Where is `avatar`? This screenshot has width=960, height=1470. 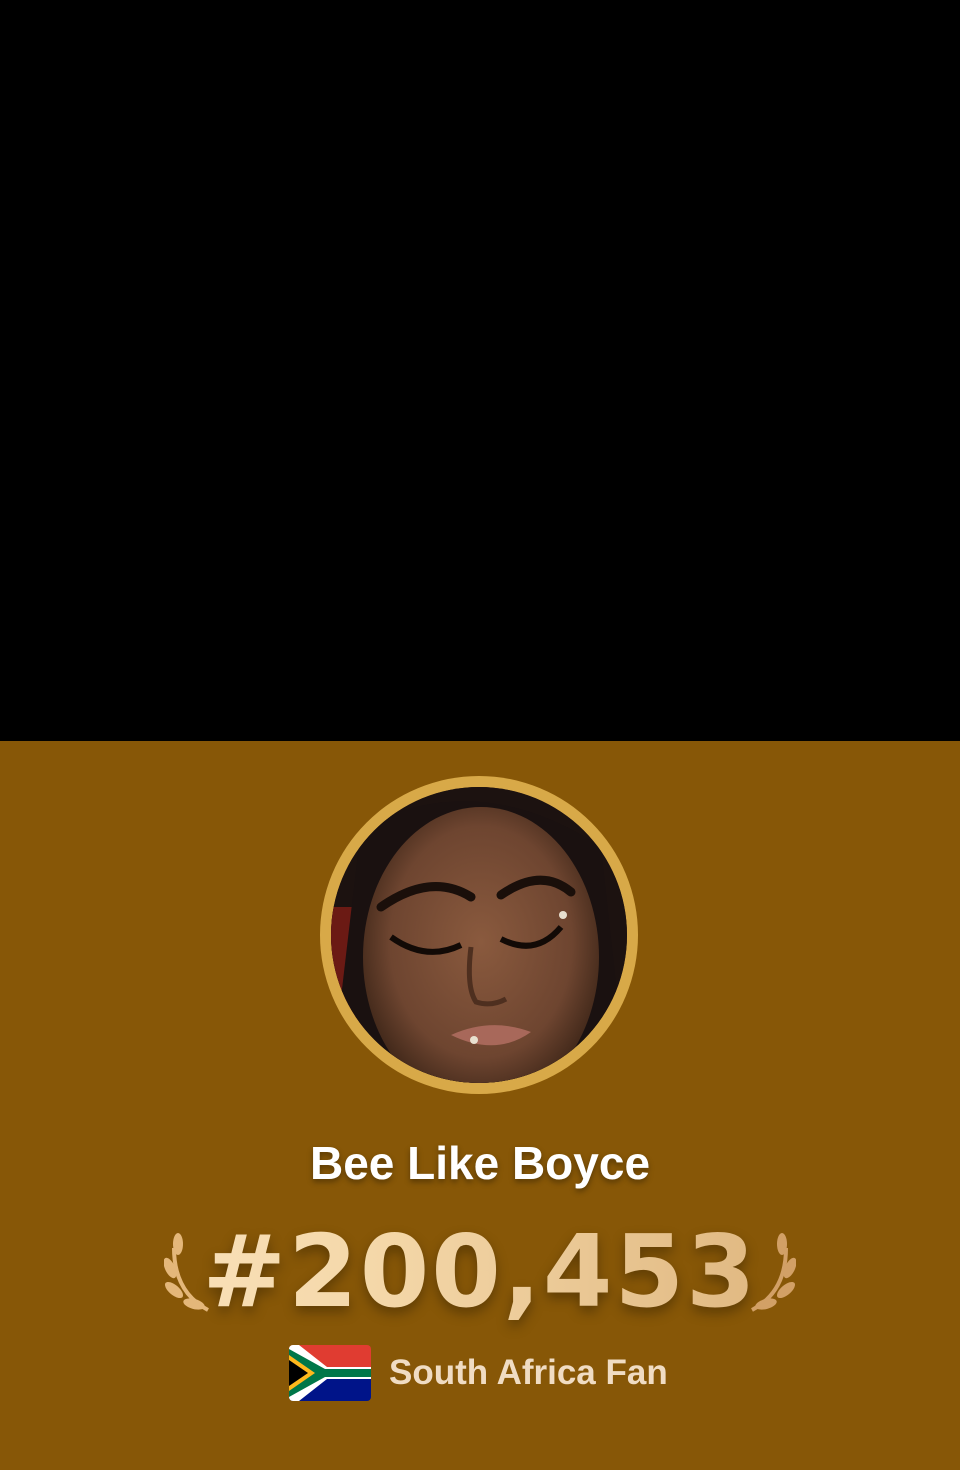 avatar is located at coordinates (479, 935).